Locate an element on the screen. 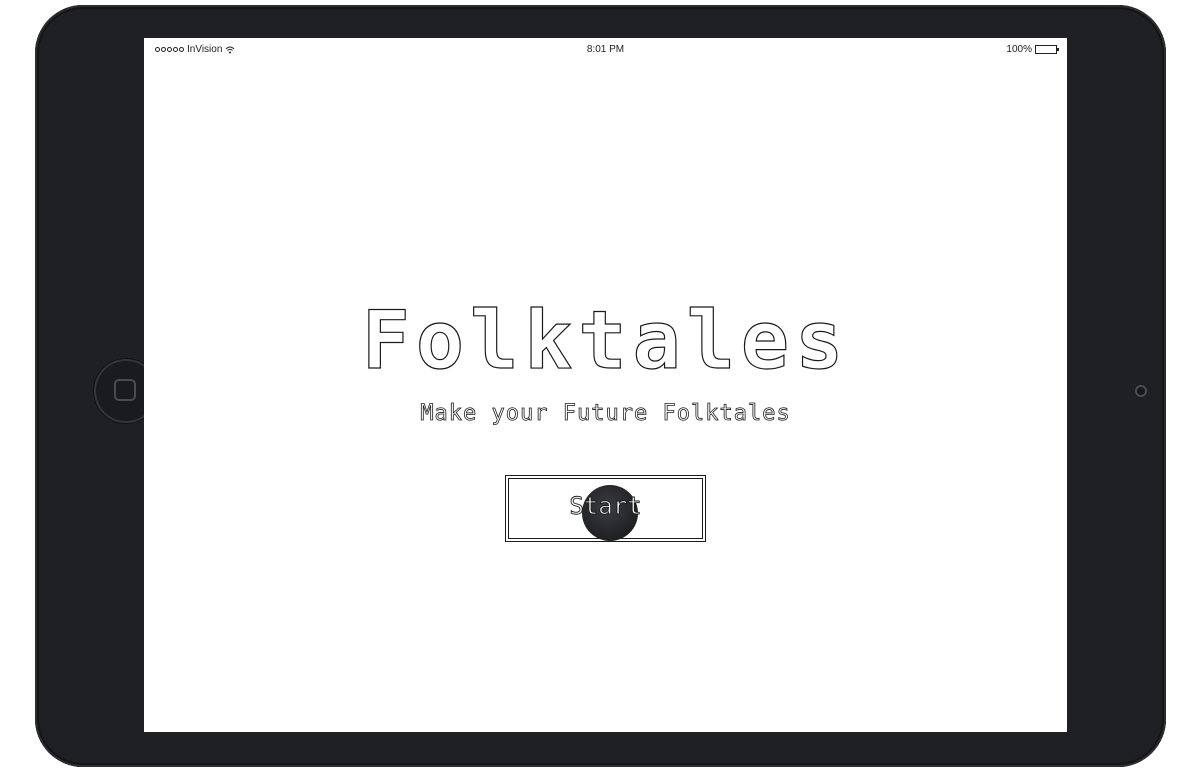  status-time: 8:01 PM is located at coordinates (605, 49).